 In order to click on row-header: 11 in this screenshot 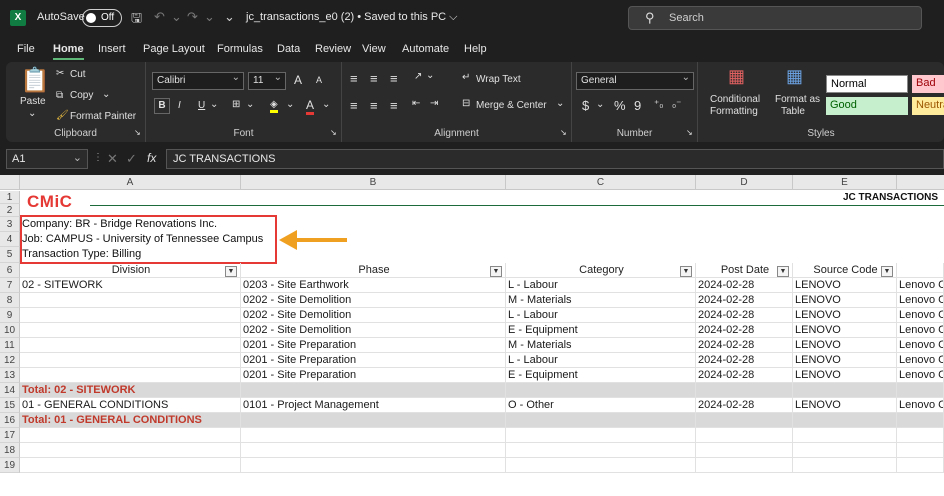, I will do `click(10, 345)`.